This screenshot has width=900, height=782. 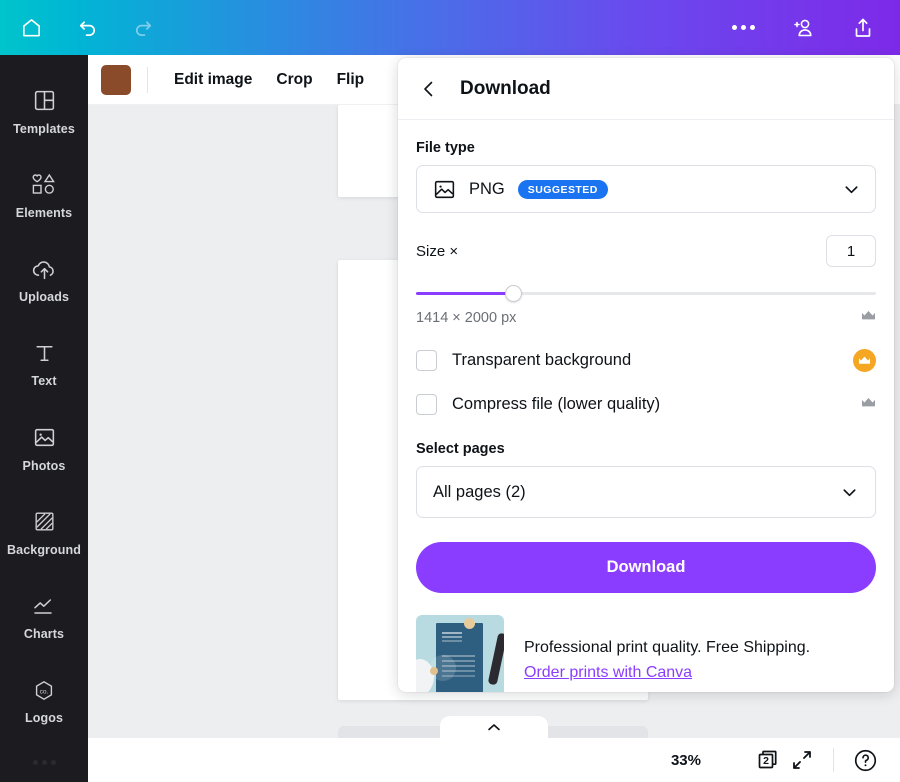 I want to click on sidebar-item-label: Elements, so click(x=44, y=212).